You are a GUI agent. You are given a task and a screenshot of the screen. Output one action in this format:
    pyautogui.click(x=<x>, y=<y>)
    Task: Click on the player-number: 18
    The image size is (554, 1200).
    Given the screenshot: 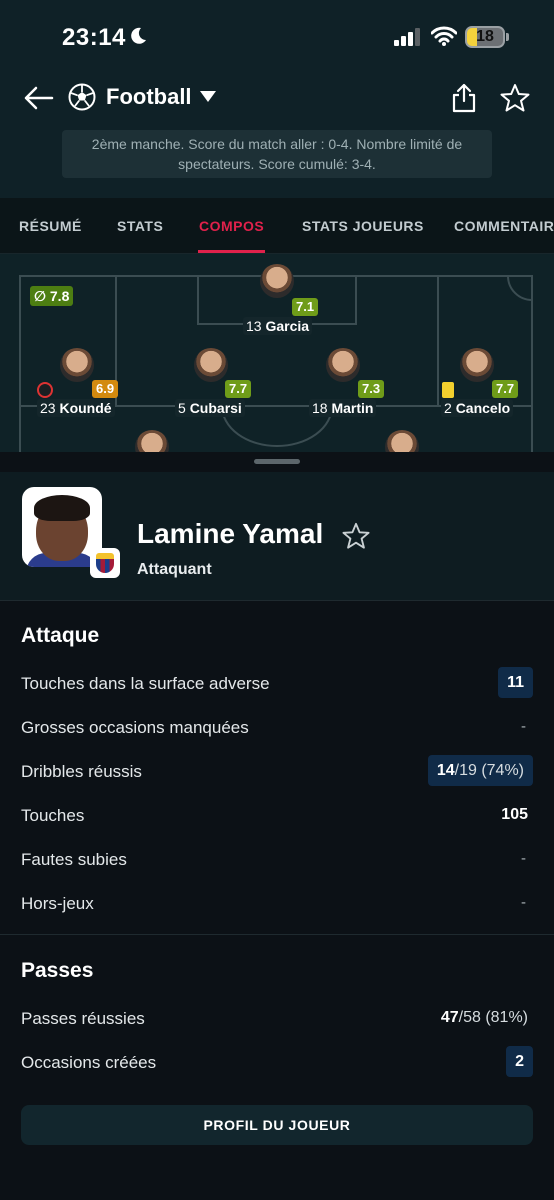 What is the action you would take?
    pyautogui.click(x=320, y=408)
    